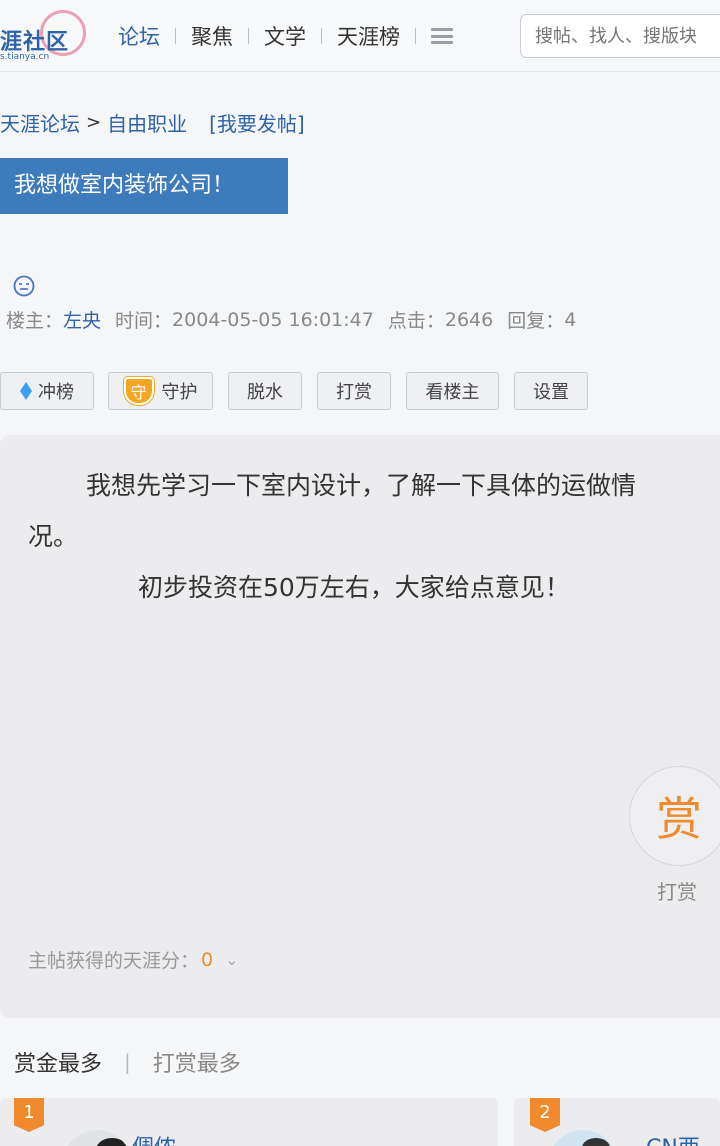 The height and width of the screenshot is (1146, 720). What do you see at coordinates (354, 587) in the screenshot?
I see `post-body-line2: 初步投资在50万左右，大家给点意见！` at bounding box center [354, 587].